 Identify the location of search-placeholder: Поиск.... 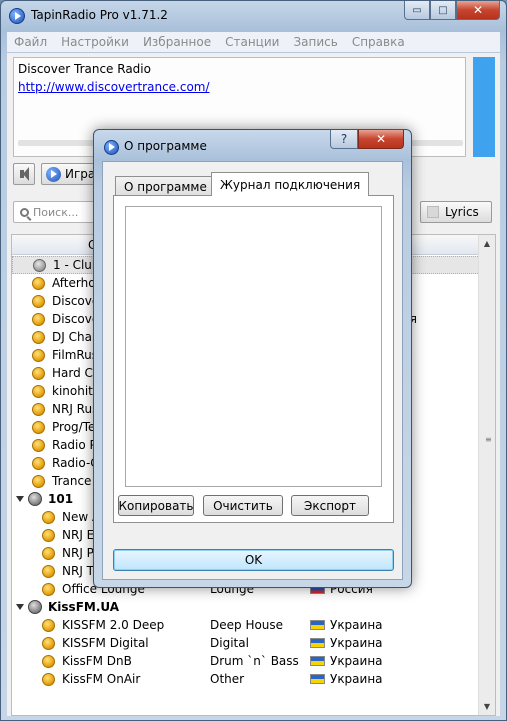
(56, 212).